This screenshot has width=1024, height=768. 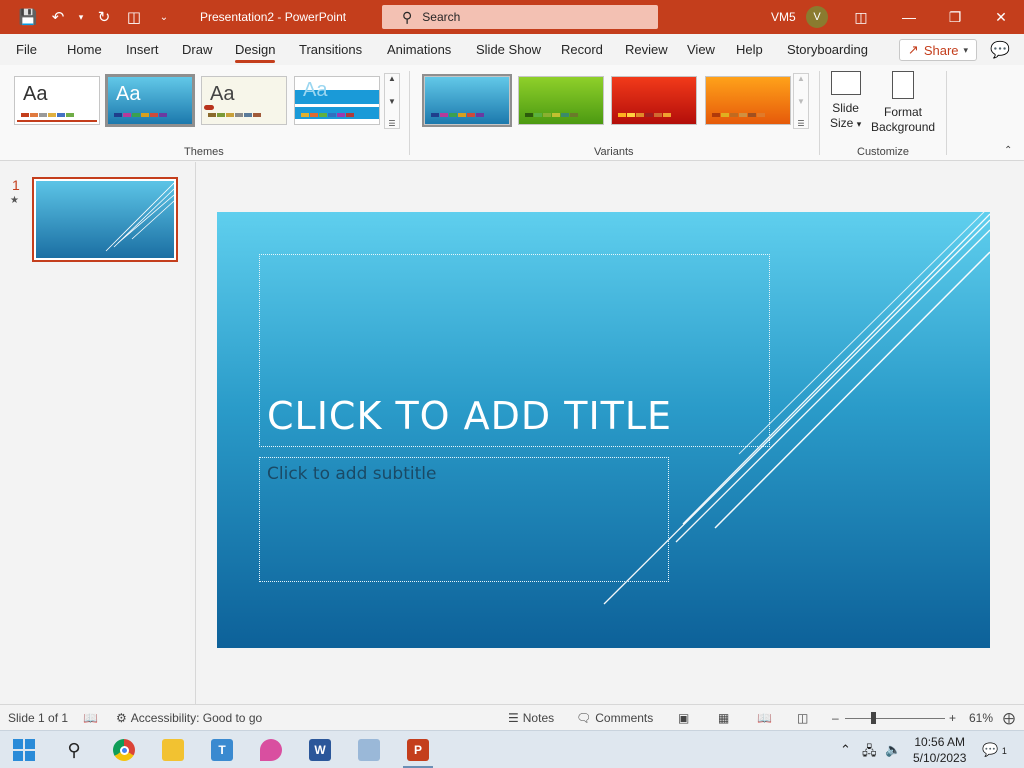 I want to click on present-icon: ◫, so click(x=134, y=17).